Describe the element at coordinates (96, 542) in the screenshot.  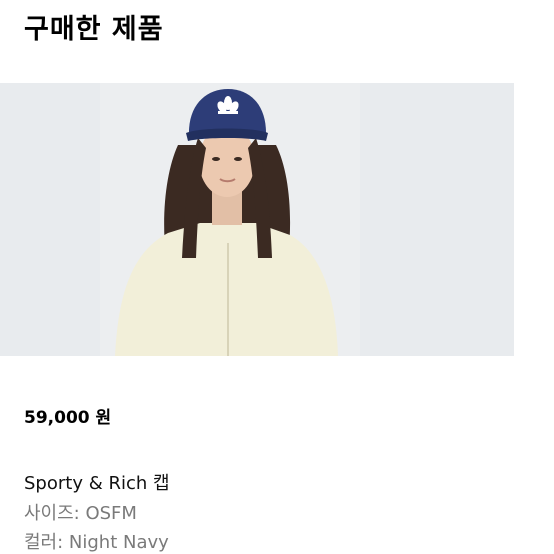
I see `product-color: 컬러: Night Navy` at that location.